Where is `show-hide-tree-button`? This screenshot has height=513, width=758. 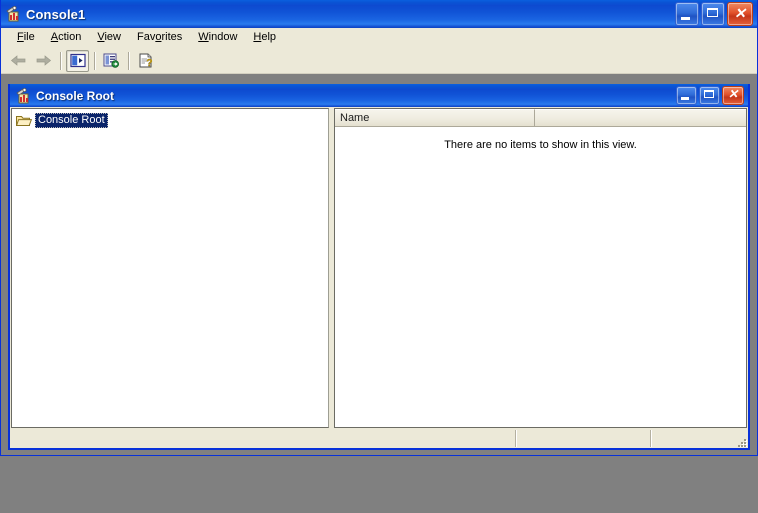 show-hide-tree-button is located at coordinates (77, 60).